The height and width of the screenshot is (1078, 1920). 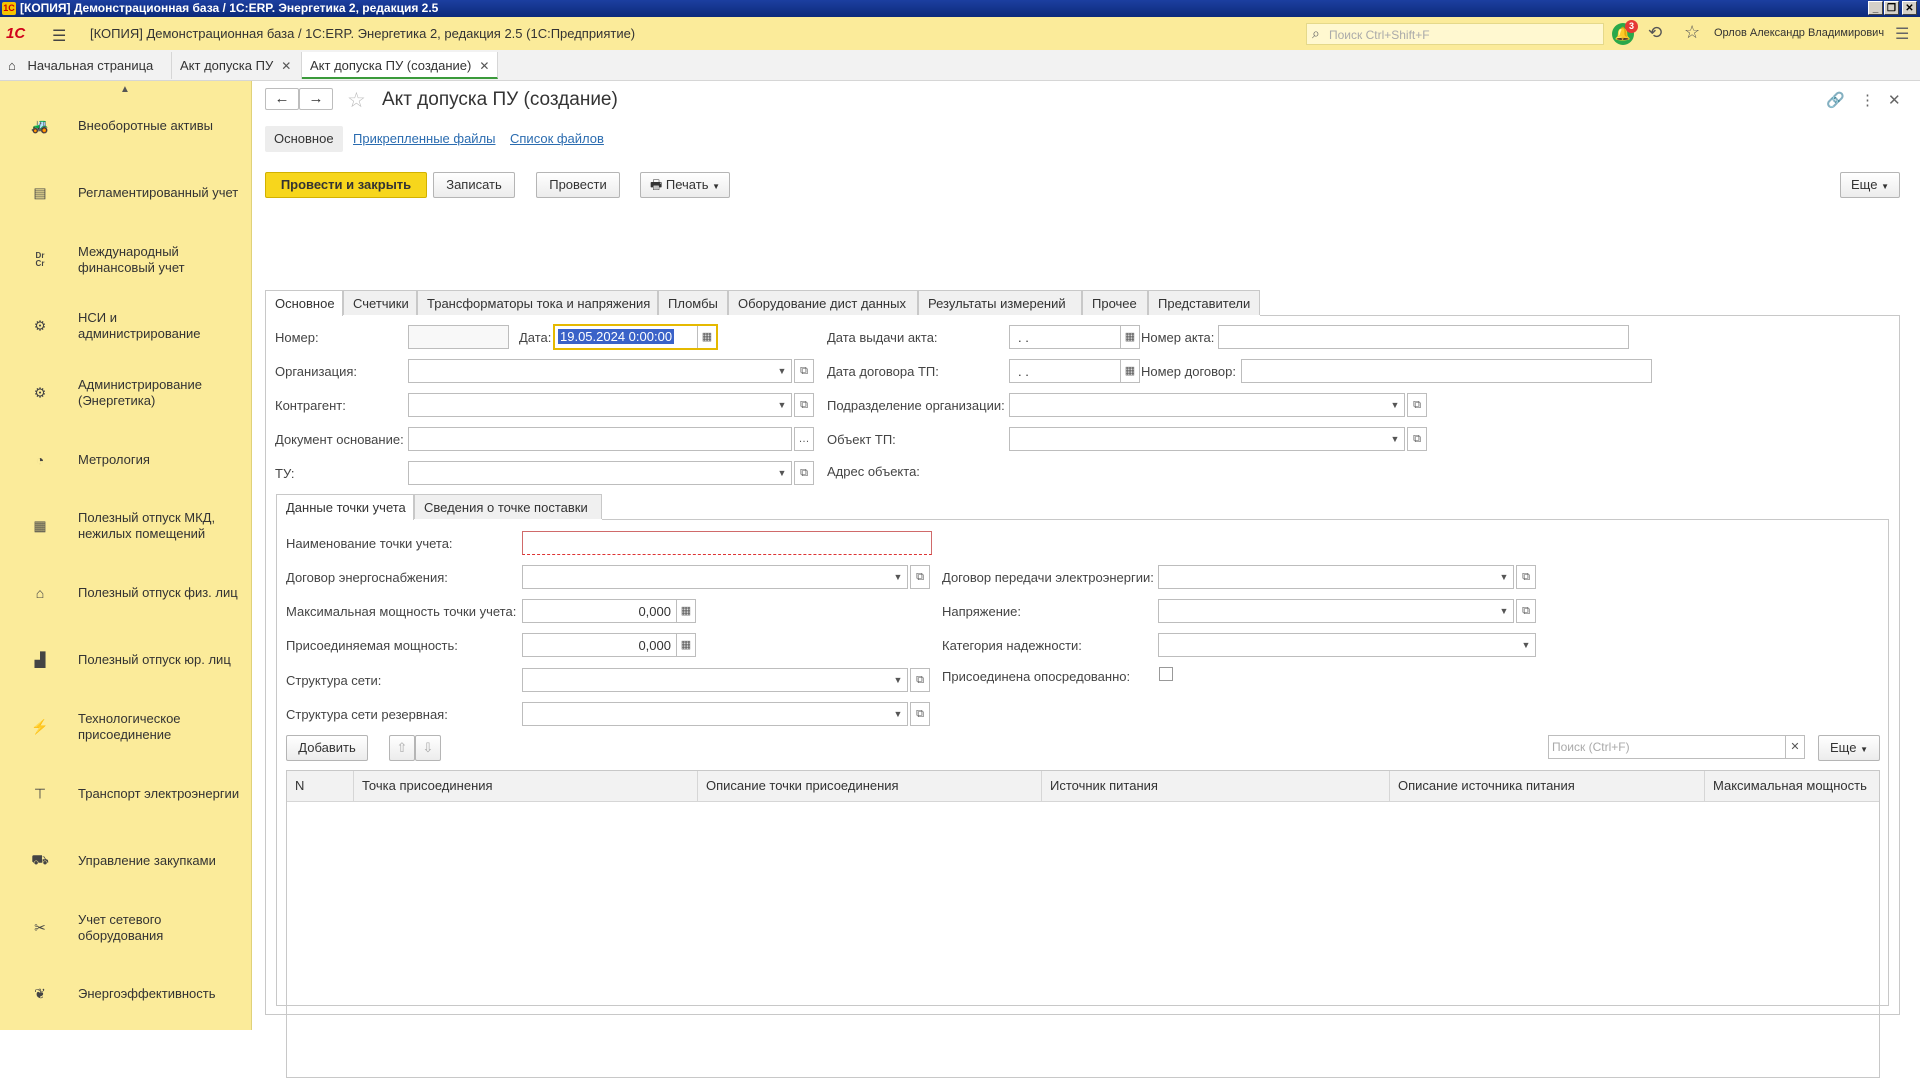 What do you see at coordinates (715, 680) in the screenshot?
I see `network-structure-field: ▼` at bounding box center [715, 680].